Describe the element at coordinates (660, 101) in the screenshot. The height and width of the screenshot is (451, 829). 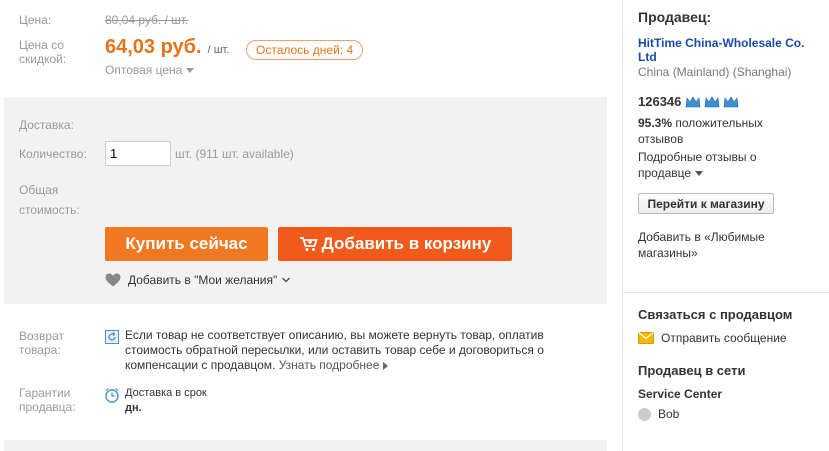
I see `seller-score: 126346` at that location.